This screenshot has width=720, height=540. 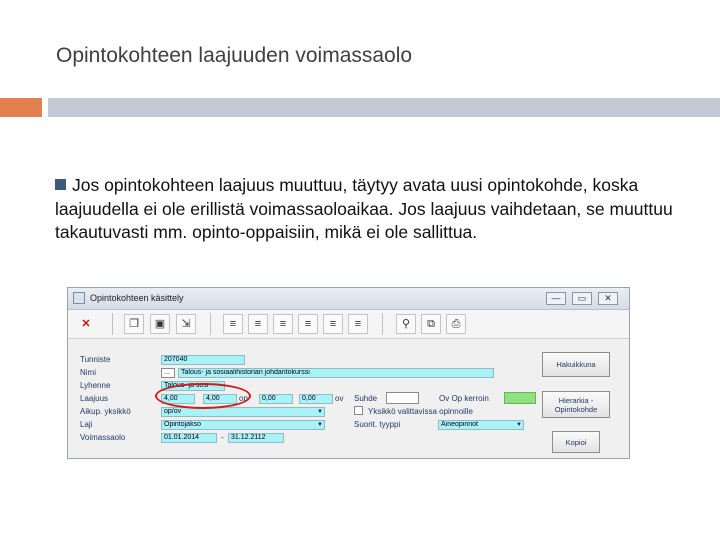 I want to click on label-laajuus: Laajuus, so click(x=94, y=398).